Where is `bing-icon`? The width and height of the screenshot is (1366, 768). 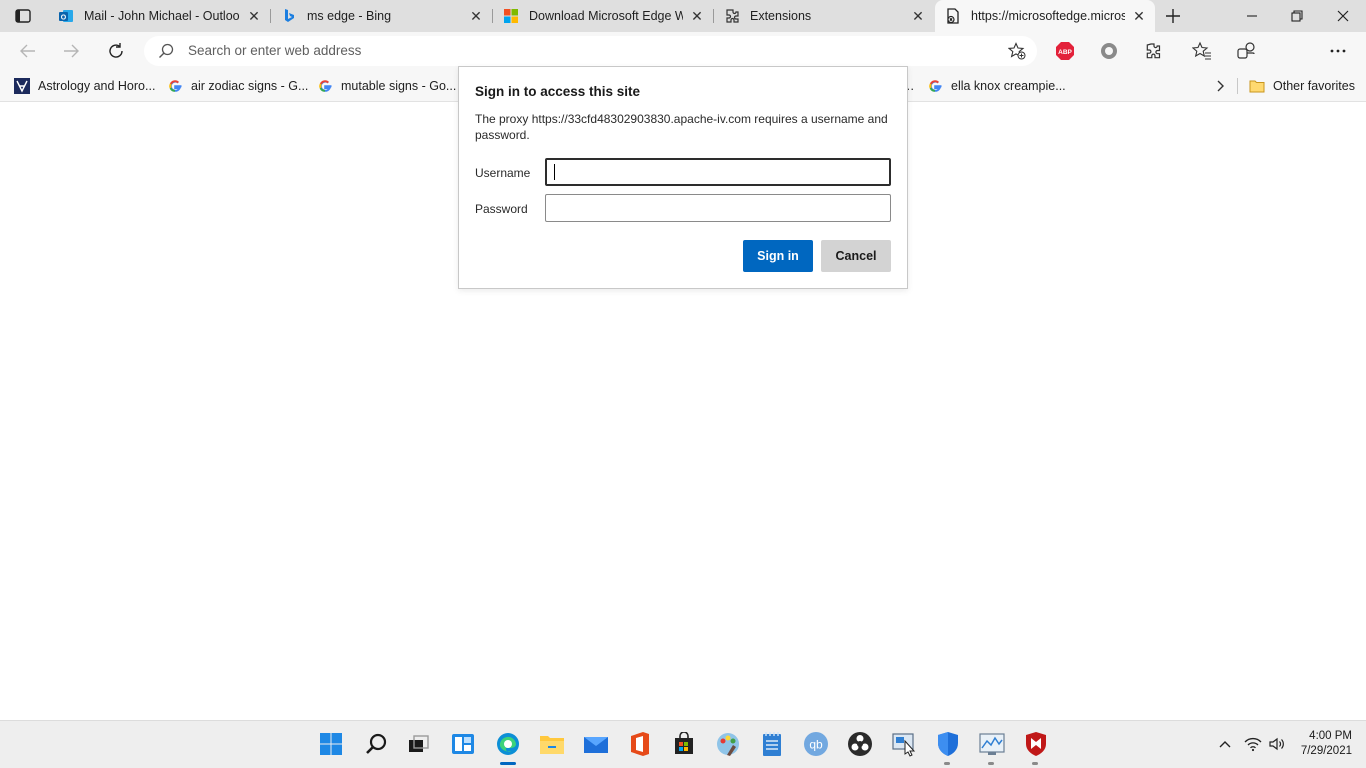 bing-icon is located at coordinates (289, 16).